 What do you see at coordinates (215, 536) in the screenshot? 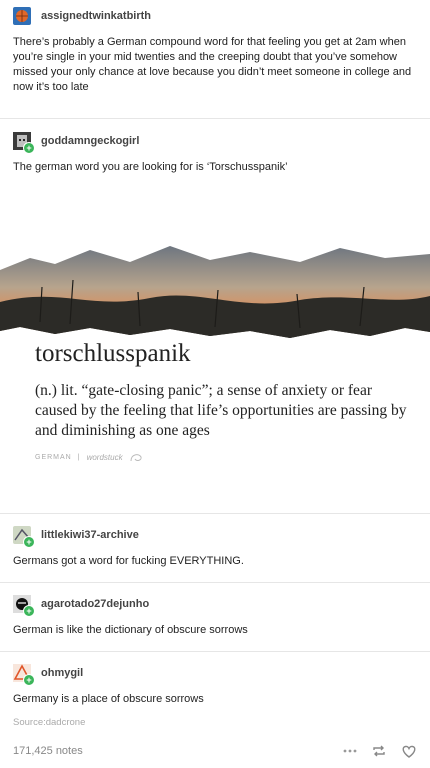
I see `post-header: + littlekiwi37-archive` at bounding box center [215, 536].